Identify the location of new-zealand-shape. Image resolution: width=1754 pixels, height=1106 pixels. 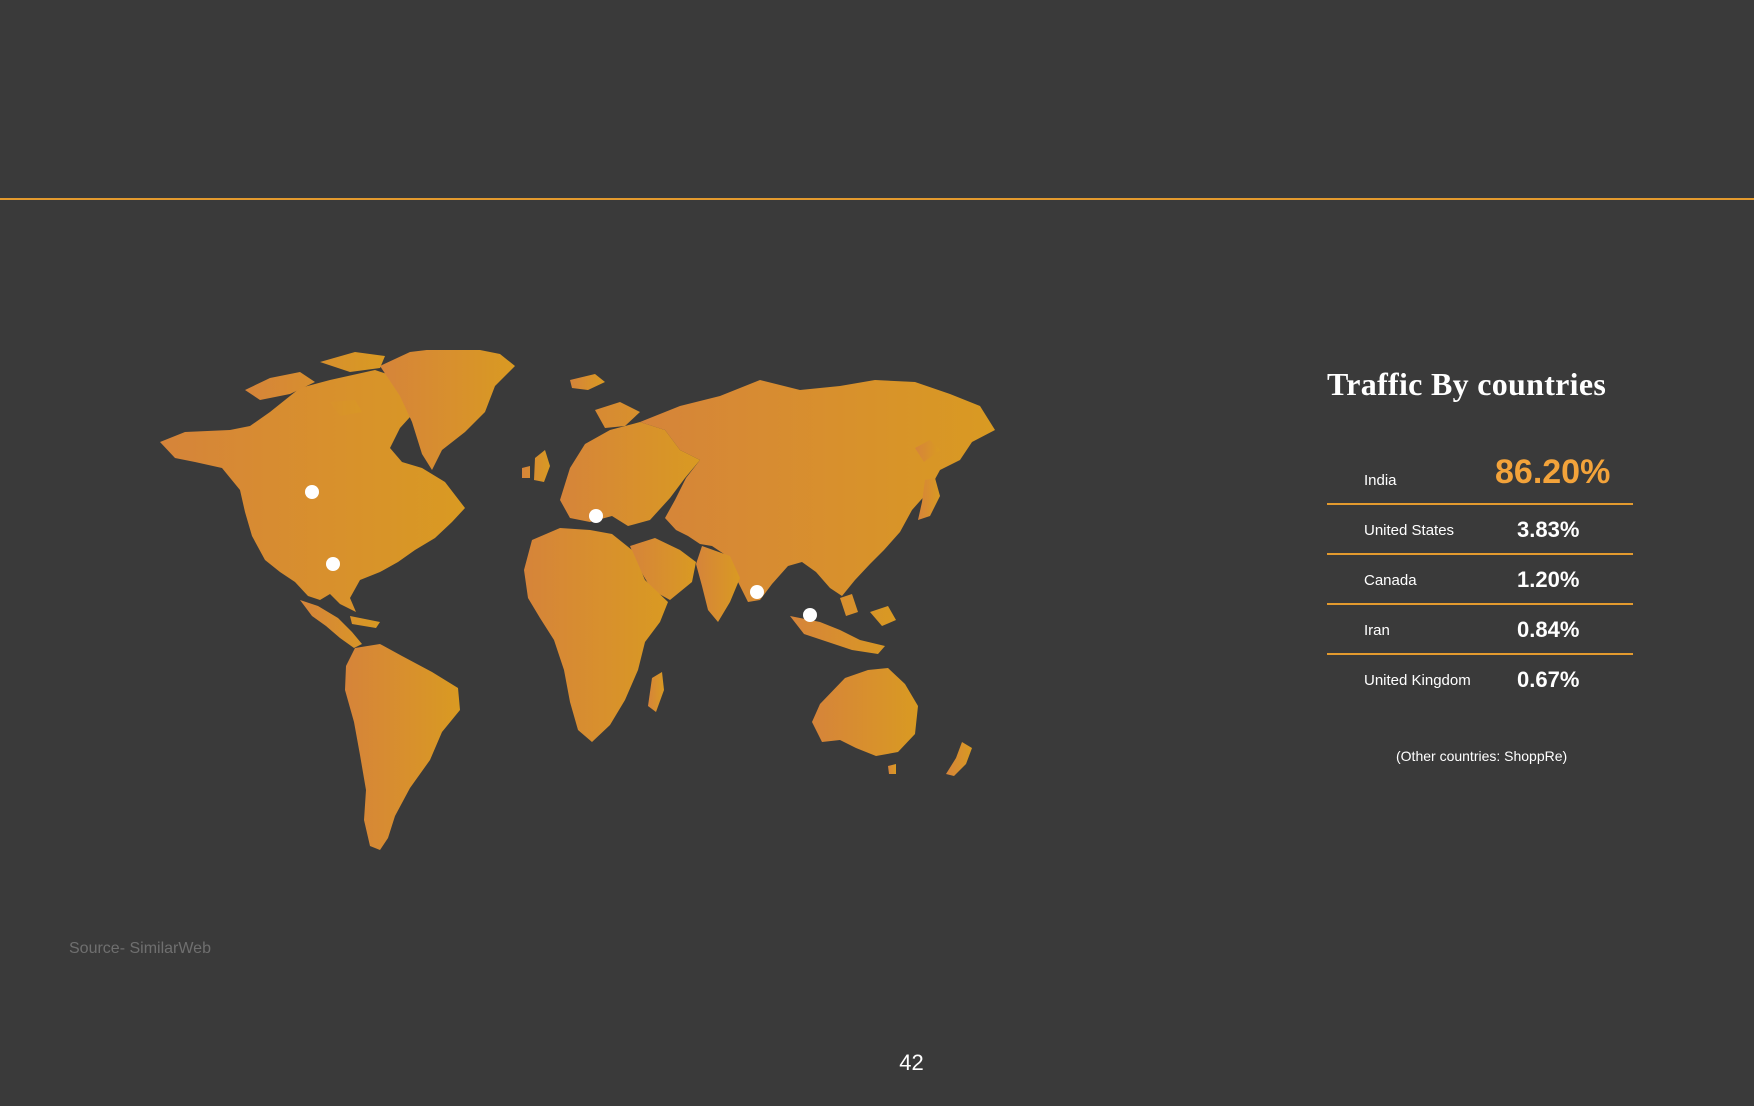
(959, 759).